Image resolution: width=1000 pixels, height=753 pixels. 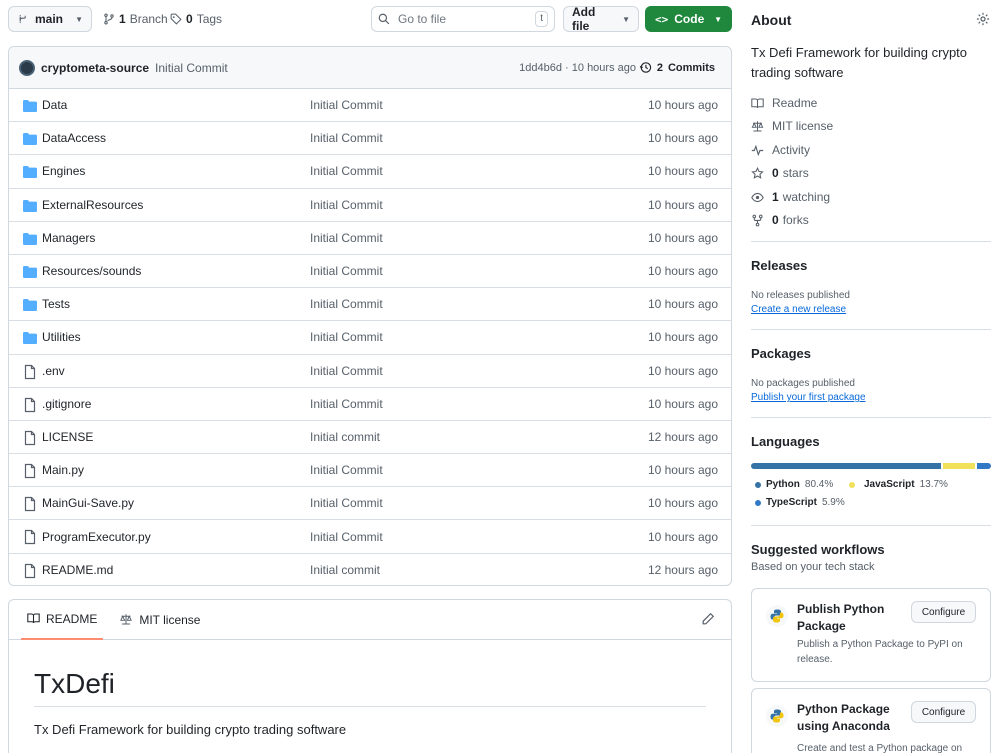 What do you see at coordinates (800, 295) in the screenshot?
I see `no-releases-text: No releases published` at bounding box center [800, 295].